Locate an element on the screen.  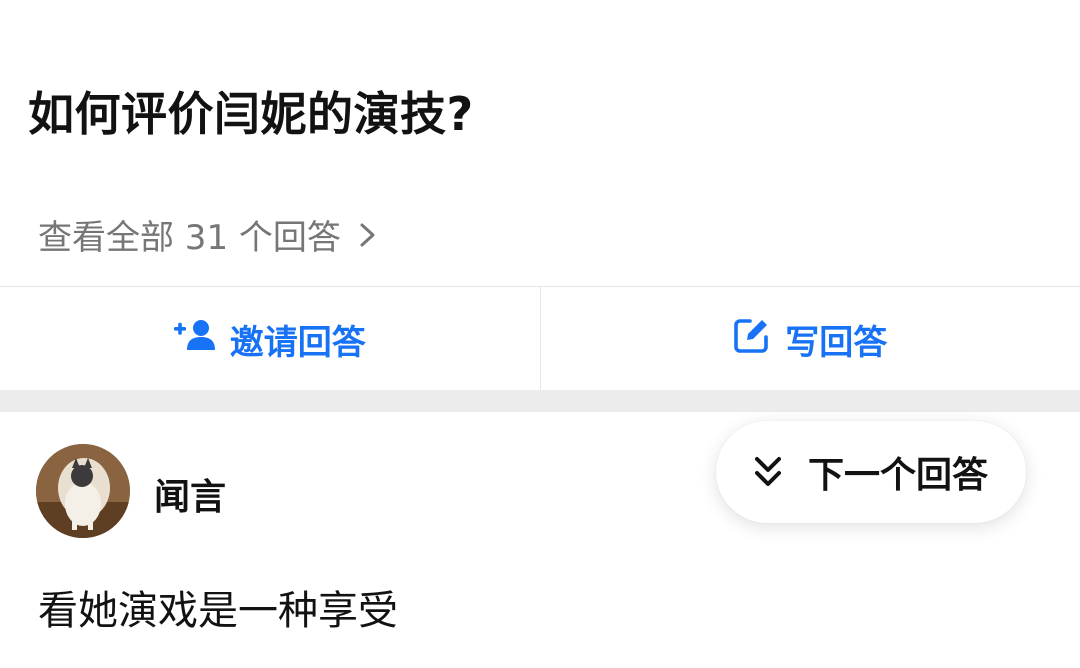
view-all-answers-link: 查看全部 31 个回答 is located at coordinates (208, 235).